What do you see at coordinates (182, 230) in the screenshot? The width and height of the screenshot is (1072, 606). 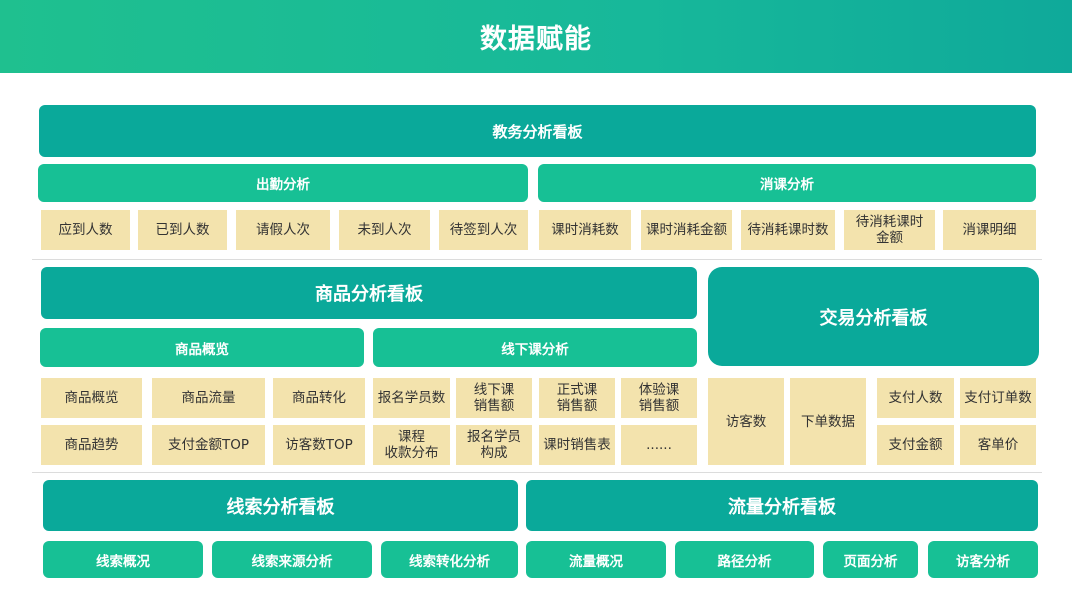 I see `metric-arrived-count: 已到人数` at bounding box center [182, 230].